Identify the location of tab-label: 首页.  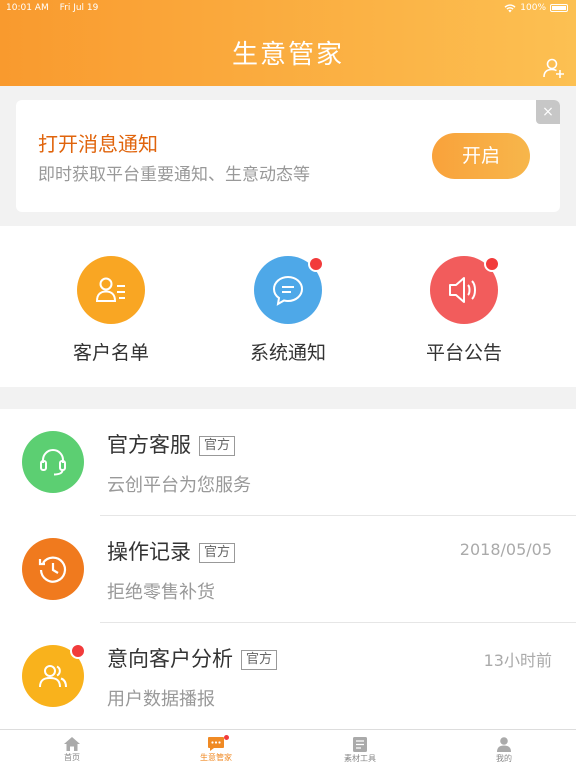
(72, 757).